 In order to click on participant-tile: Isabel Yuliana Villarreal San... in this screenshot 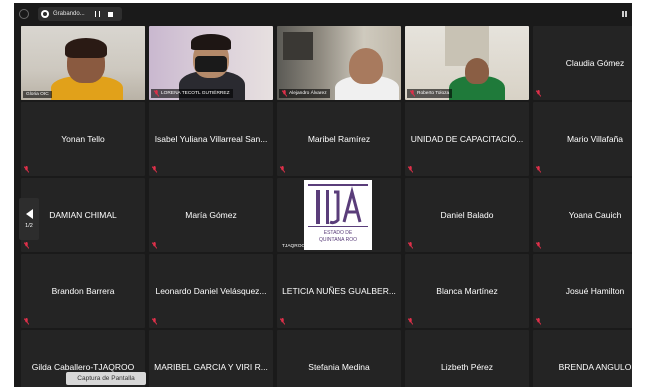, I will do `click(211, 139)`.